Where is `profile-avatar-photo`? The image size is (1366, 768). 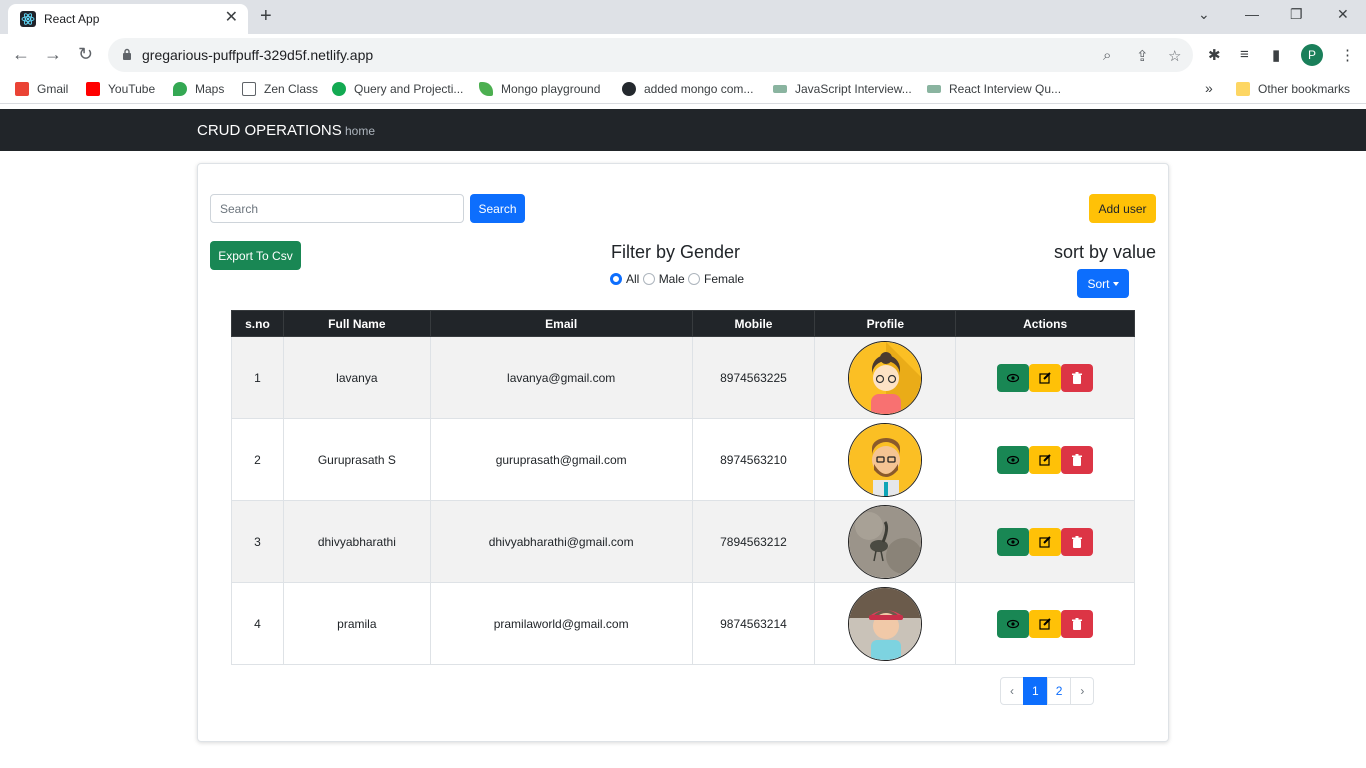
profile-avatar-photo is located at coordinates (885, 541).